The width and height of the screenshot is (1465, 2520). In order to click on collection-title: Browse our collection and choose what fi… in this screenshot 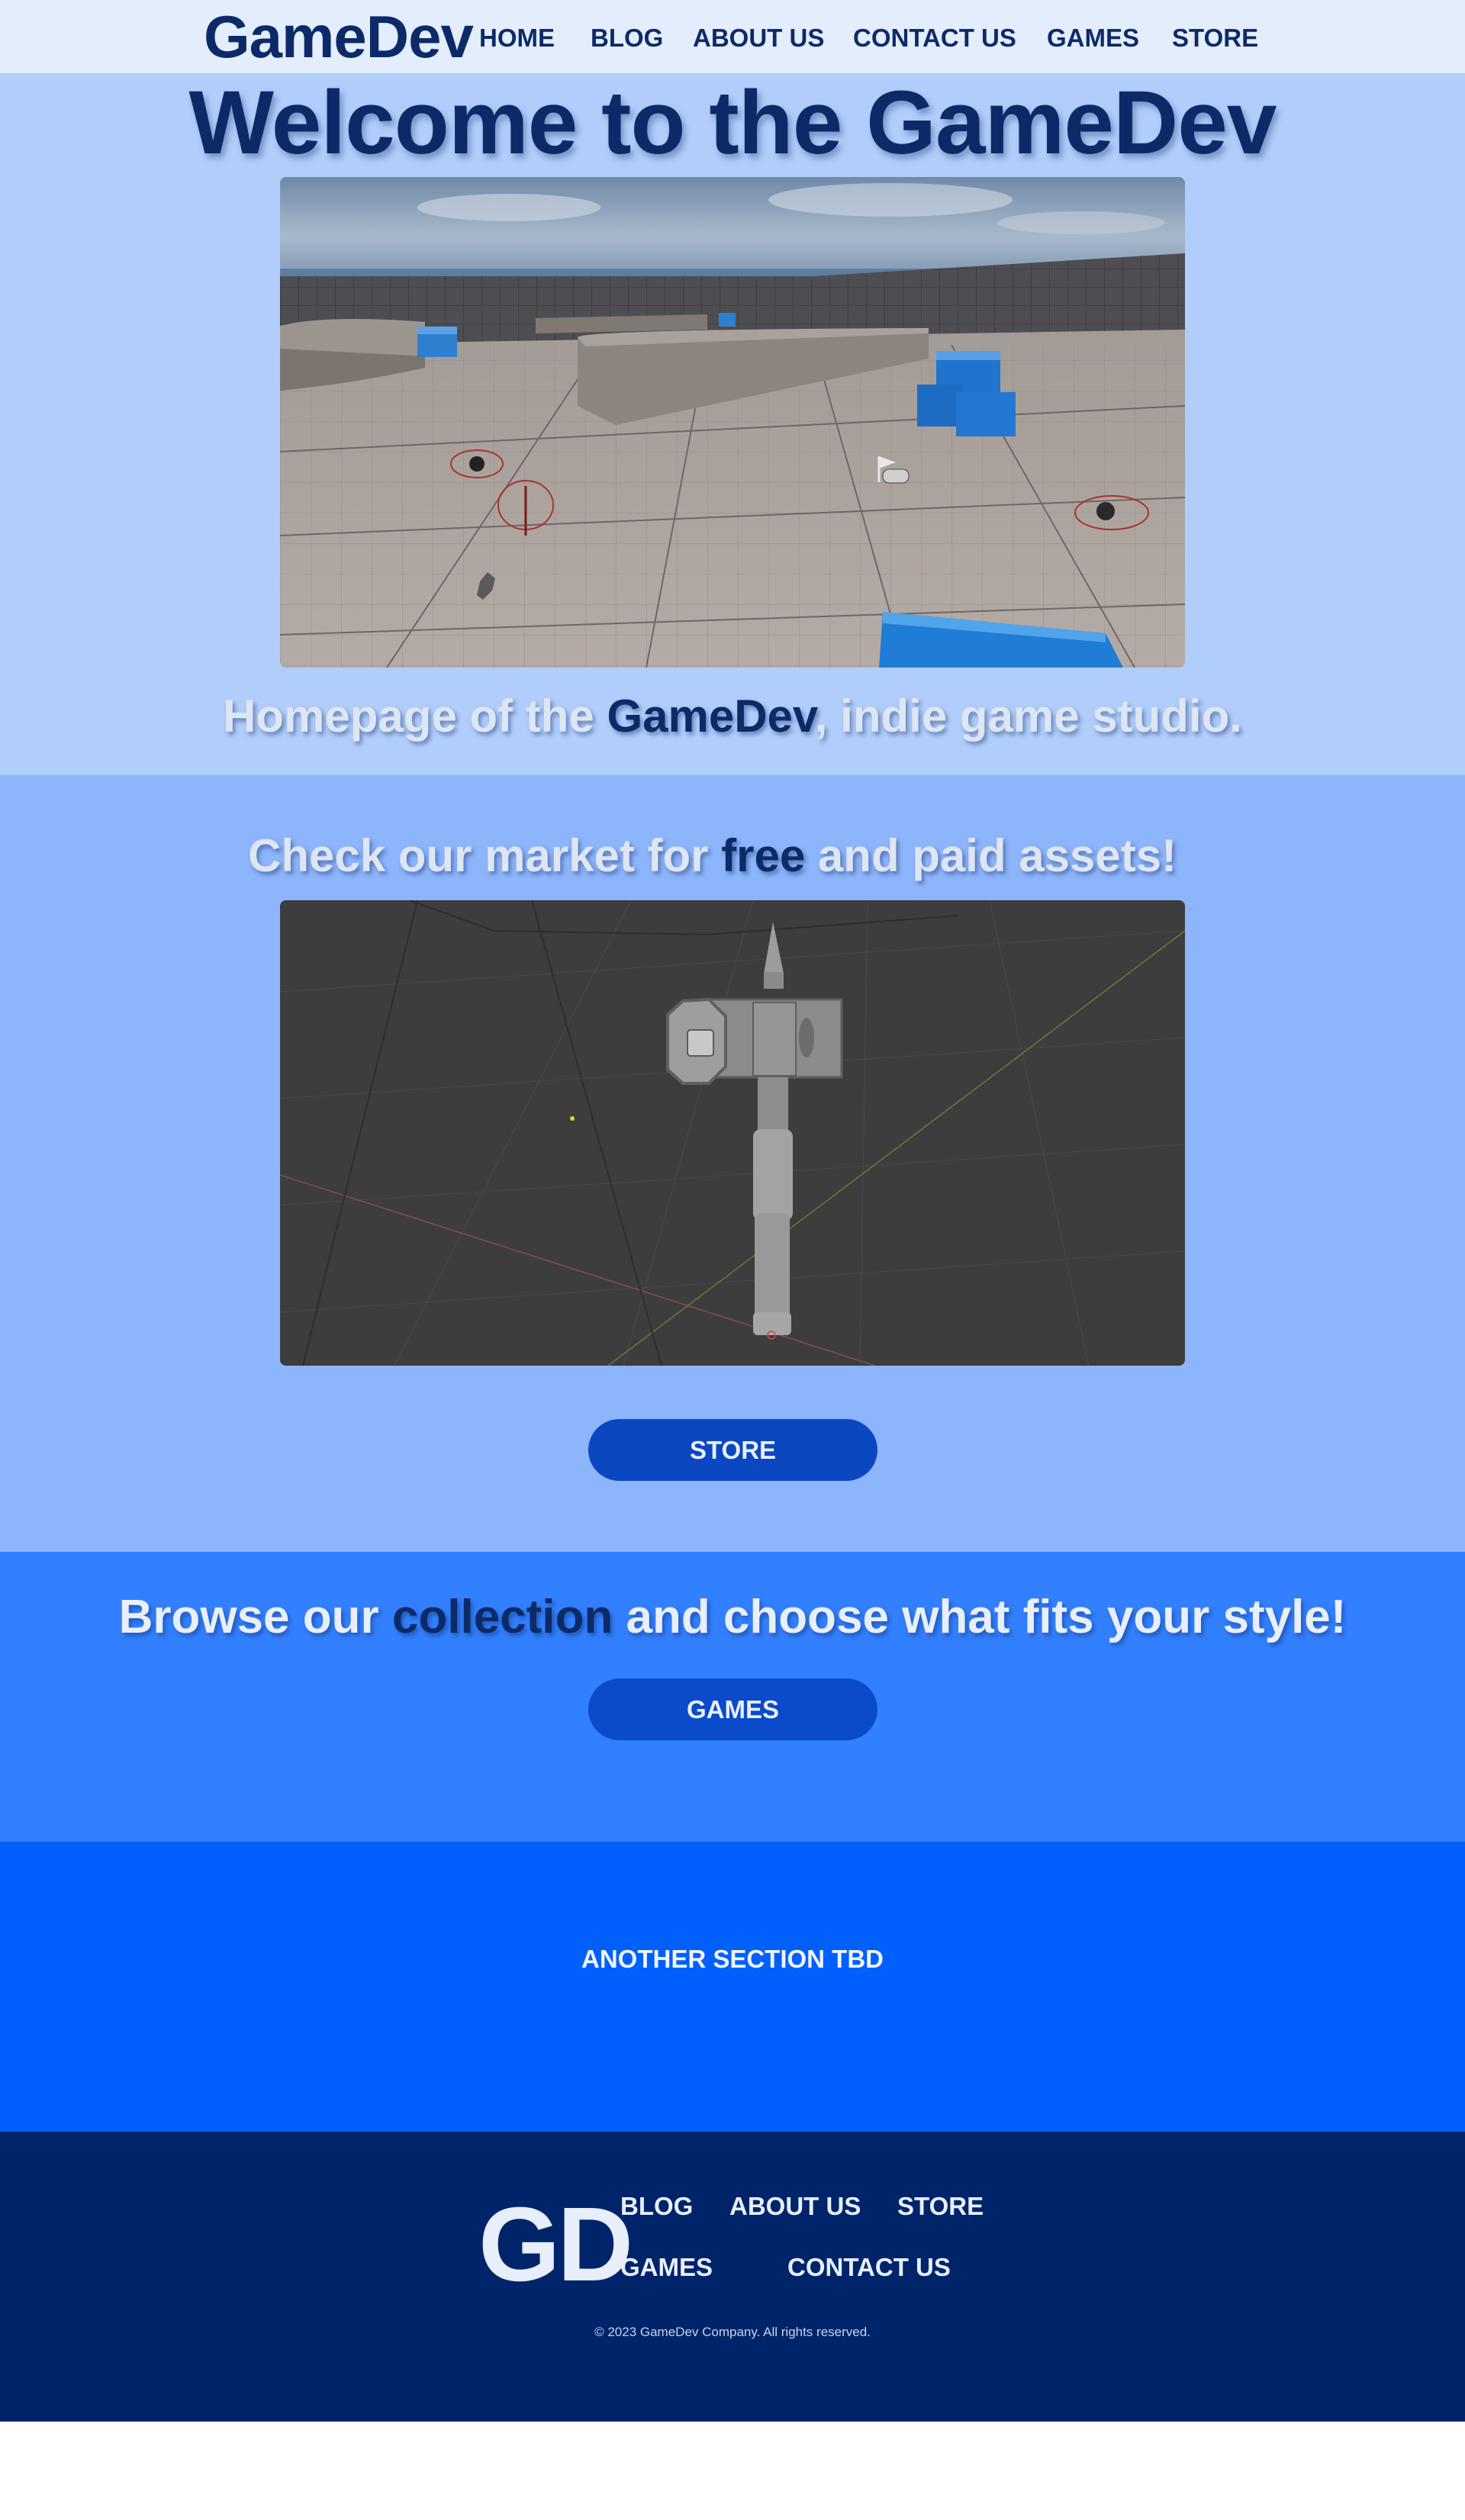, I will do `click(732, 1617)`.